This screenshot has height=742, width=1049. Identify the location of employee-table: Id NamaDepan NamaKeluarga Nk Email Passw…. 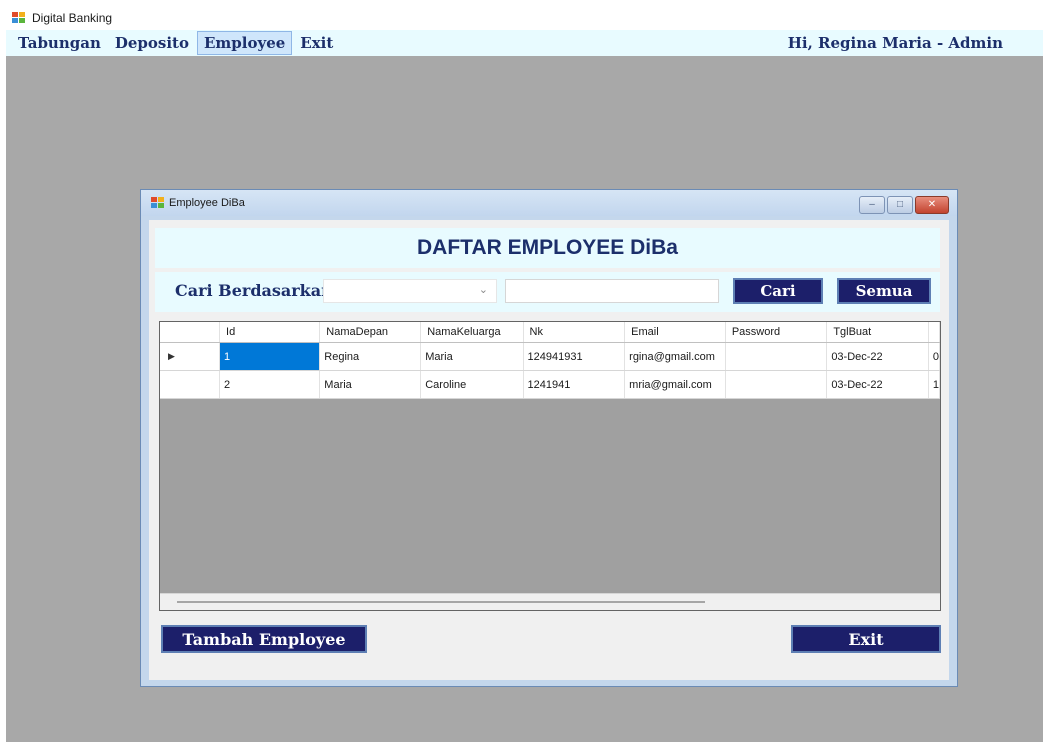
(550, 360).